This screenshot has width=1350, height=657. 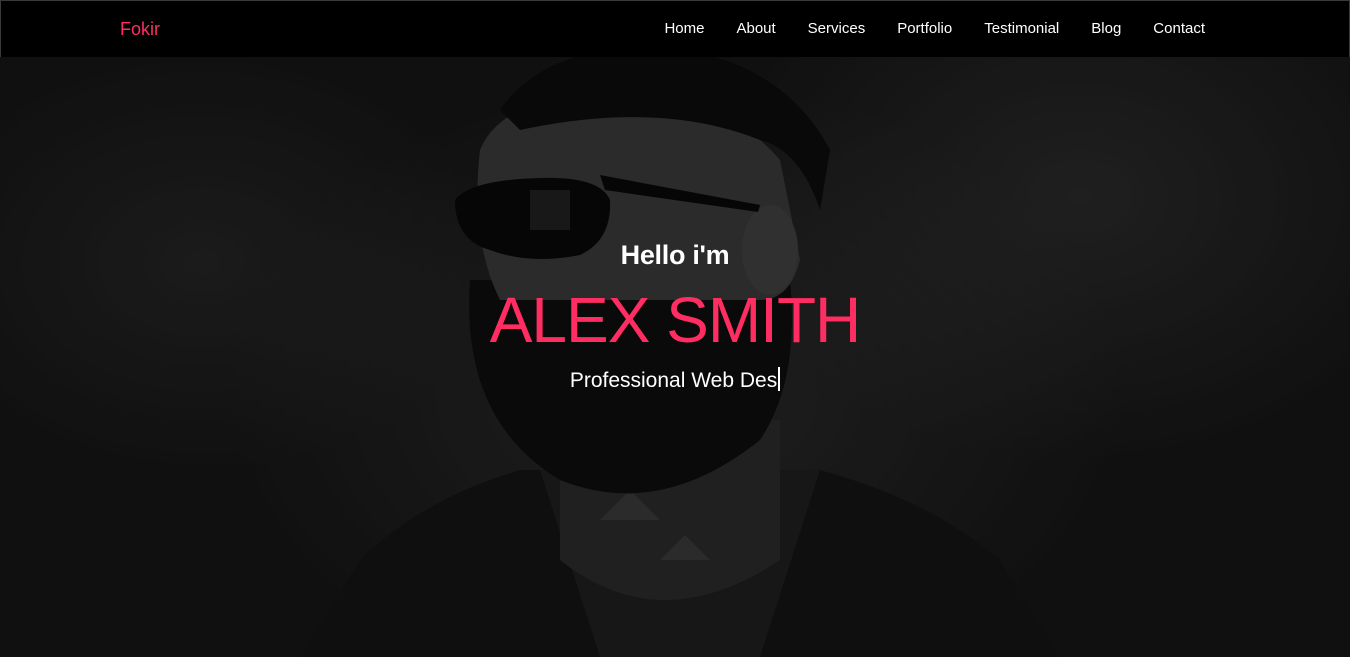 I want to click on hero-greeting: Hello i'm, so click(x=675, y=255).